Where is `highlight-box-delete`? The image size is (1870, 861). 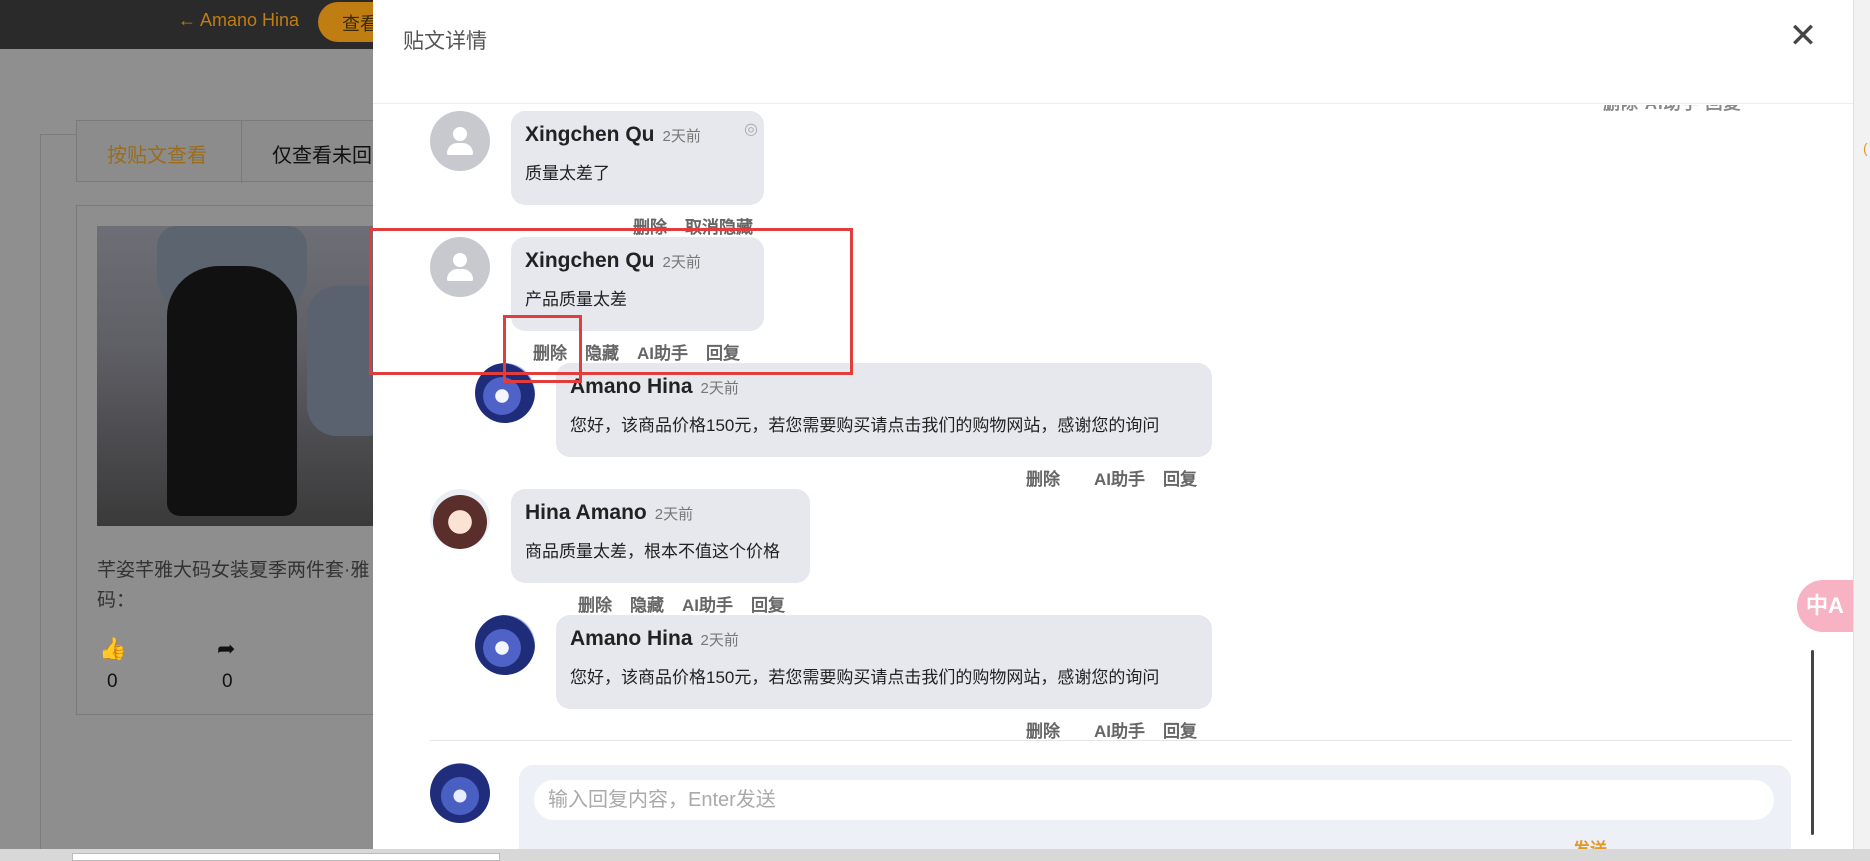
highlight-box-delete is located at coordinates (542, 349).